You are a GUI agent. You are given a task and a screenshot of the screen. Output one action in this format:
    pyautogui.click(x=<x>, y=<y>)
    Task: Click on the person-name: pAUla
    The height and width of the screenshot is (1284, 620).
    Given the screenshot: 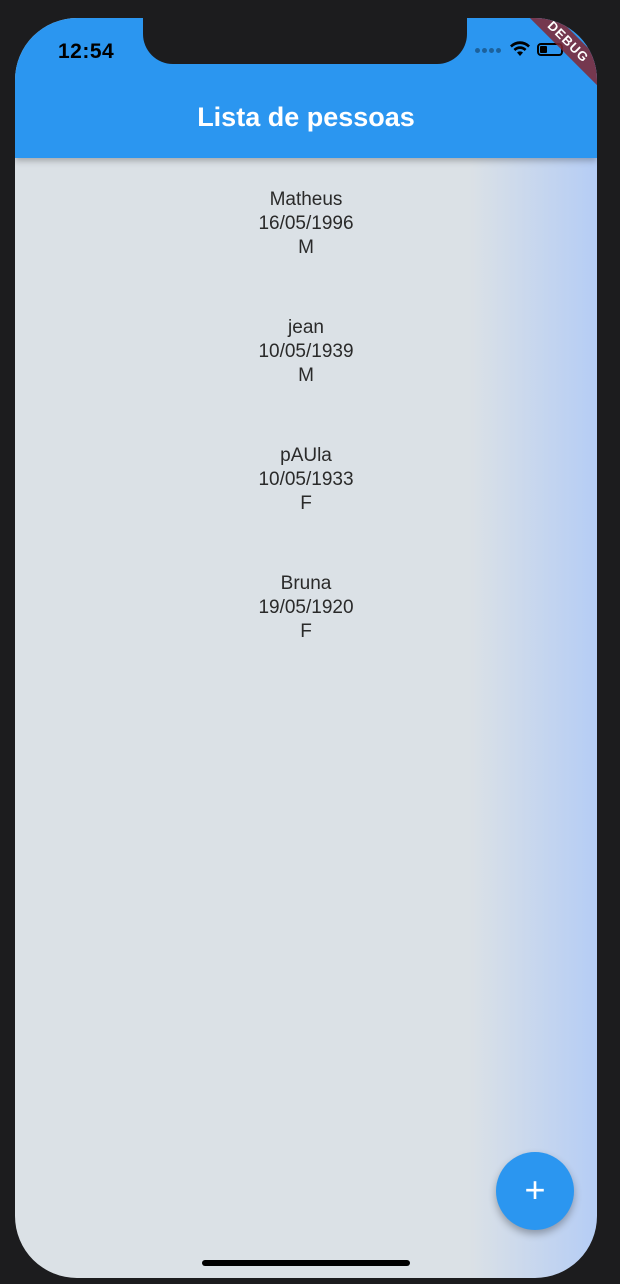 What is the action you would take?
    pyautogui.click(x=306, y=455)
    